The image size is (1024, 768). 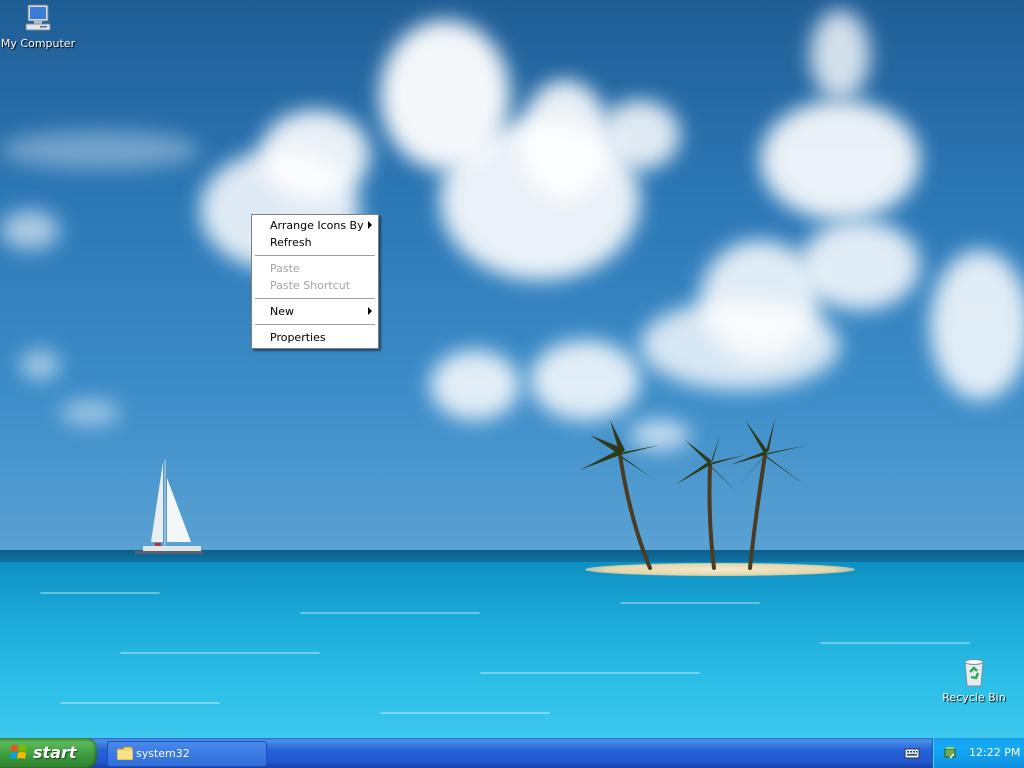 I want to click on menu-item-paste-shortcut: Paste Shortcut, so click(x=315, y=285).